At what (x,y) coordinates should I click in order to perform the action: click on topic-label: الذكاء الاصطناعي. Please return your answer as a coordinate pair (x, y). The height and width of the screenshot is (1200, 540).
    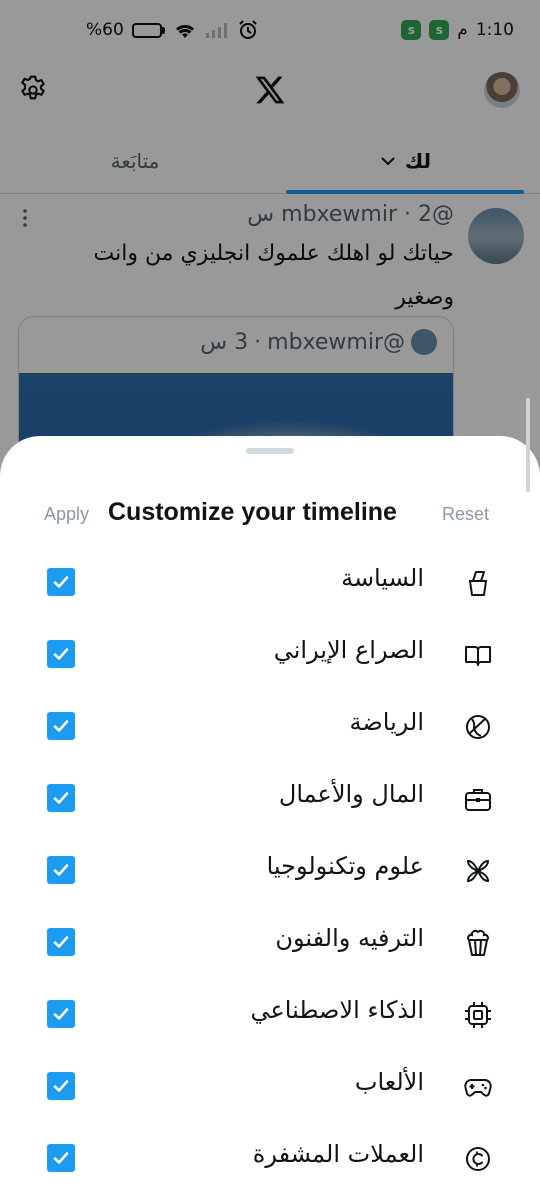
    Looking at the image, I should click on (337, 1010).